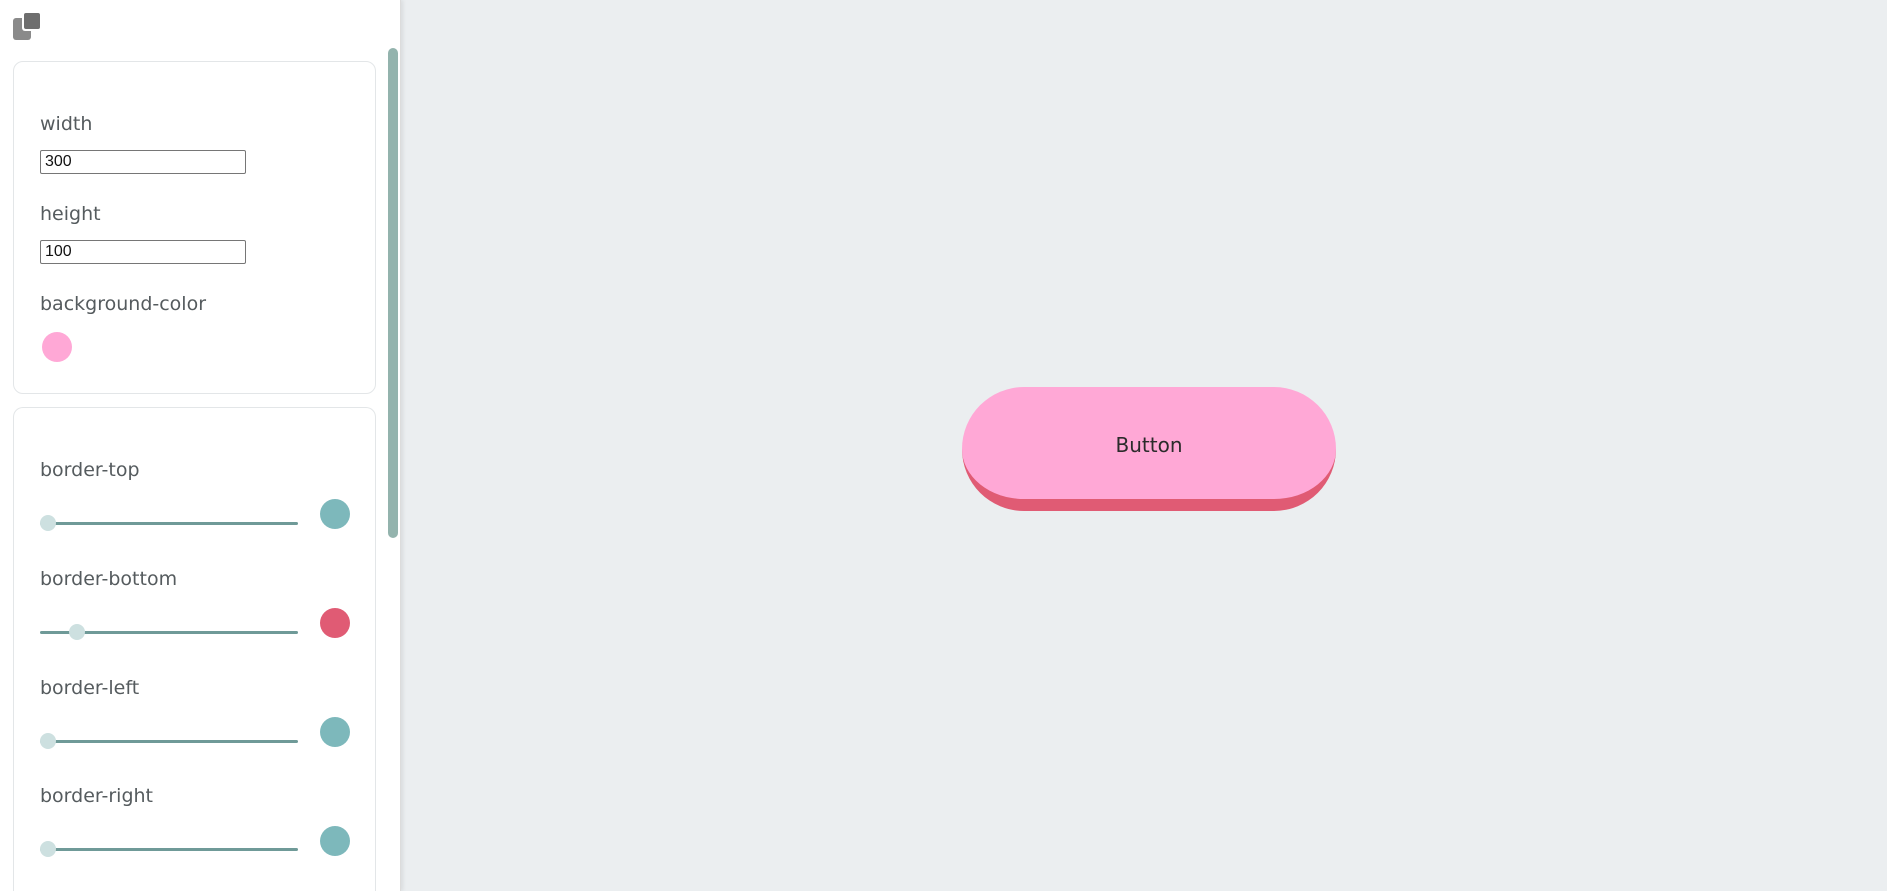 Image resolution: width=1887 pixels, height=891 pixels. I want to click on size-panel: width height background-color, so click(194, 227).